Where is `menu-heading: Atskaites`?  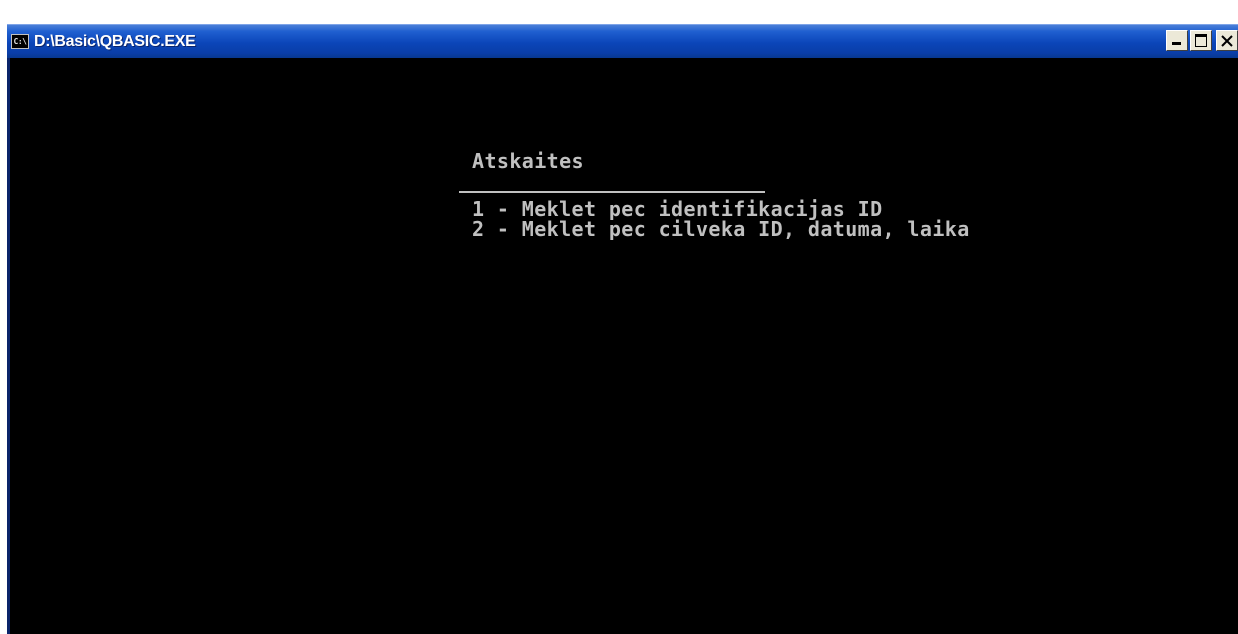
menu-heading: Atskaites is located at coordinates (528, 161).